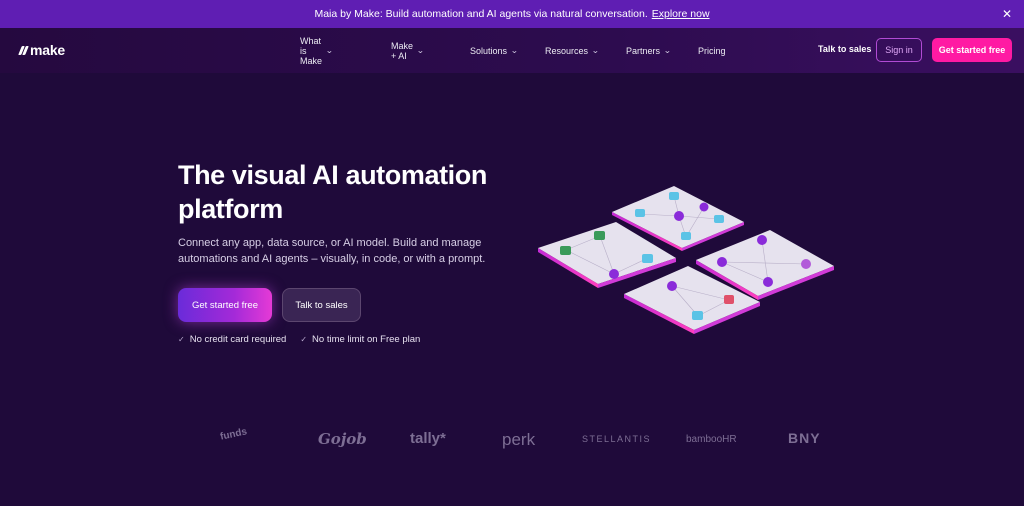 The height and width of the screenshot is (506, 1024). I want to click on menu-what-is-make: What is Make ⌄, so click(316, 51).